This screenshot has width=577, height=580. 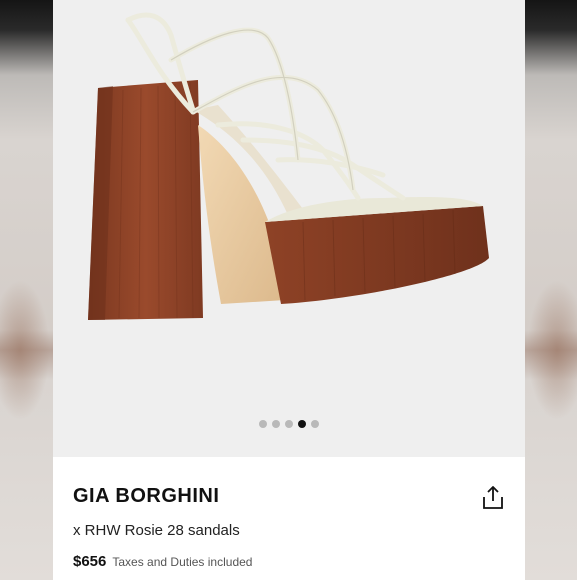 I want to click on price-row: $656 Taxes and Duties included, so click(x=162, y=561).